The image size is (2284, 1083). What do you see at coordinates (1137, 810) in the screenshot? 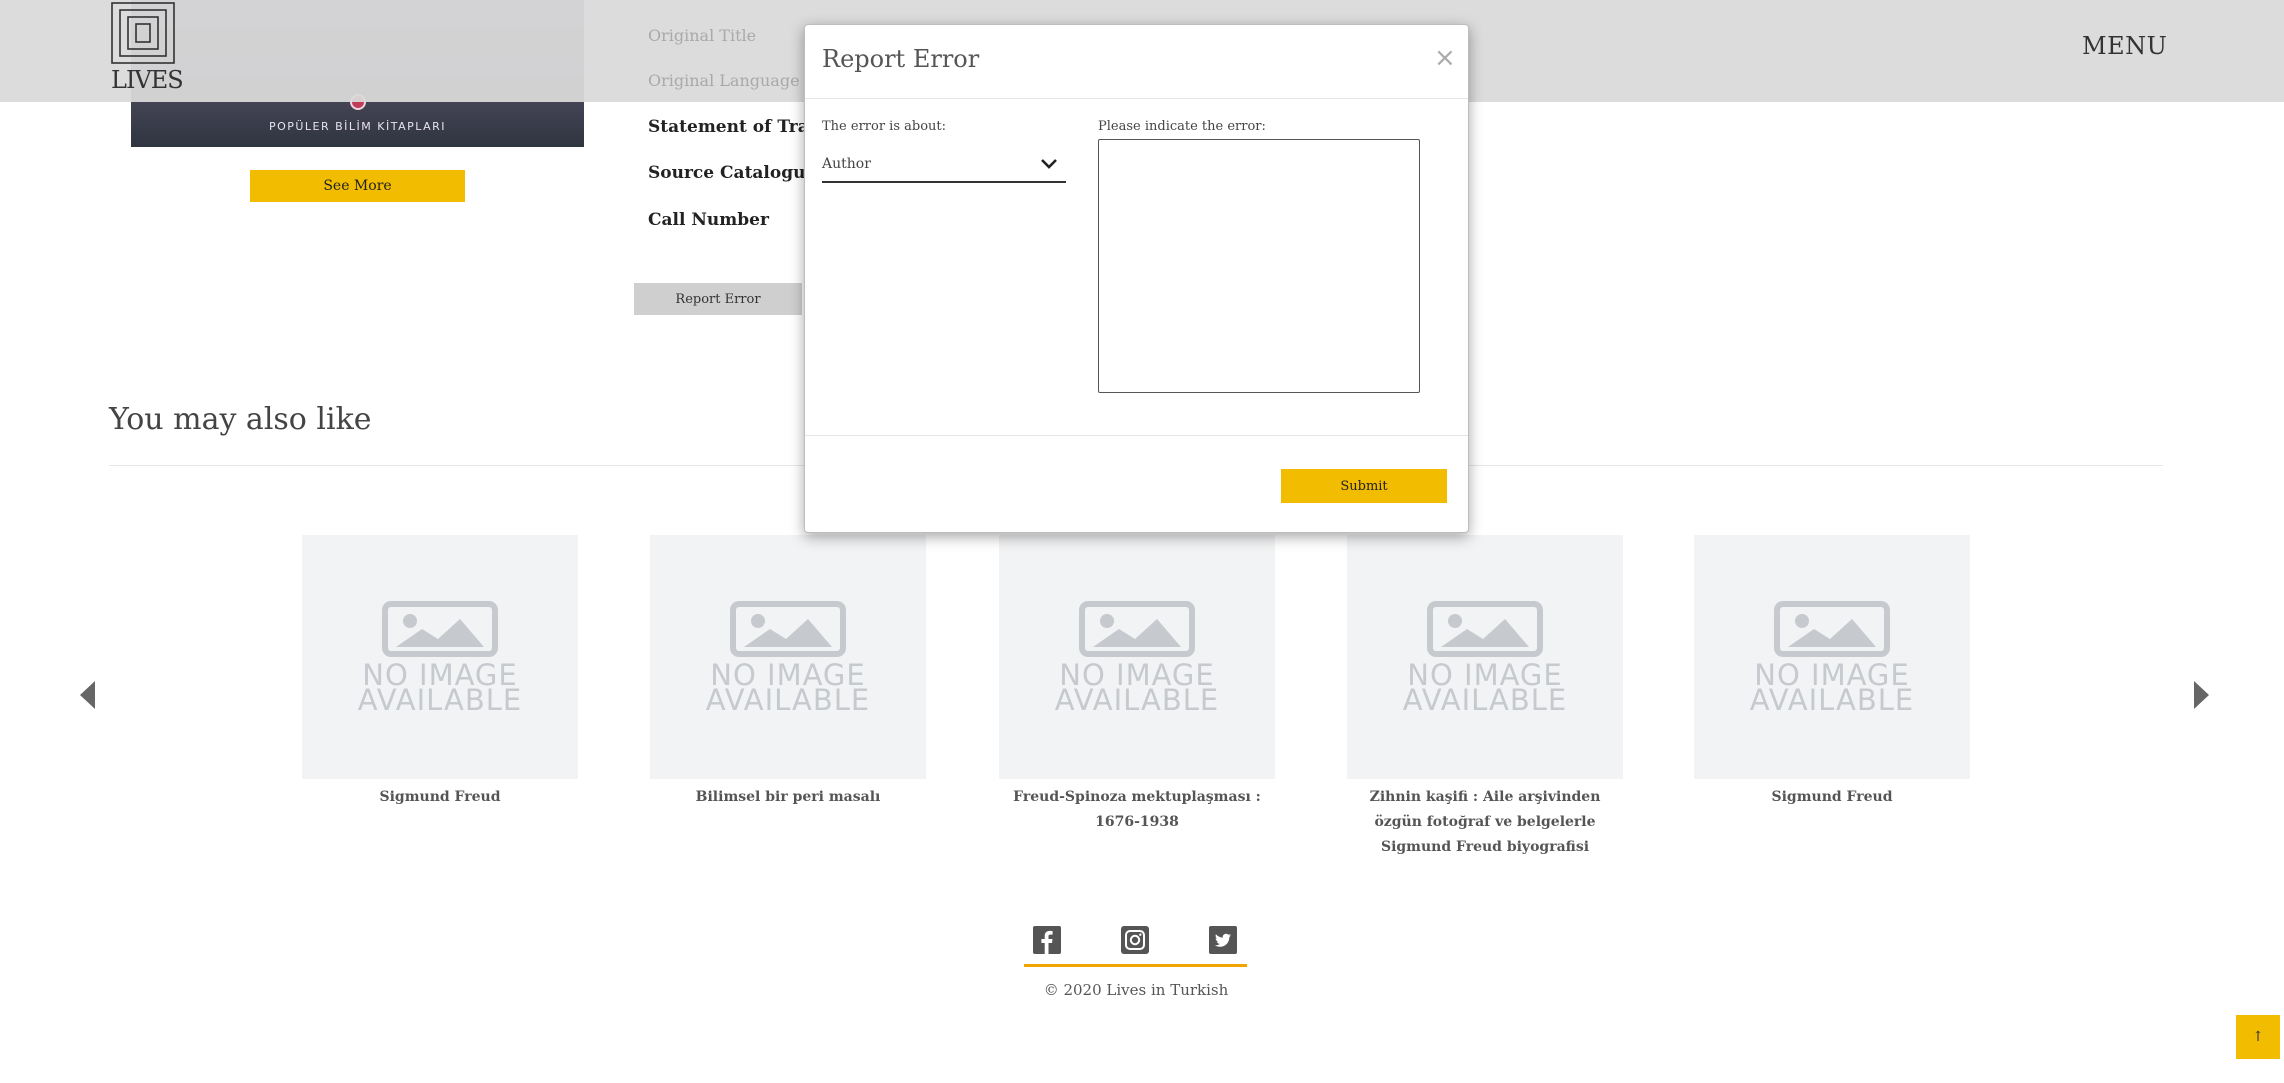
I see `related-card-caption: Freud-Spinoza mektuplaşması : 1676-1938` at bounding box center [1137, 810].